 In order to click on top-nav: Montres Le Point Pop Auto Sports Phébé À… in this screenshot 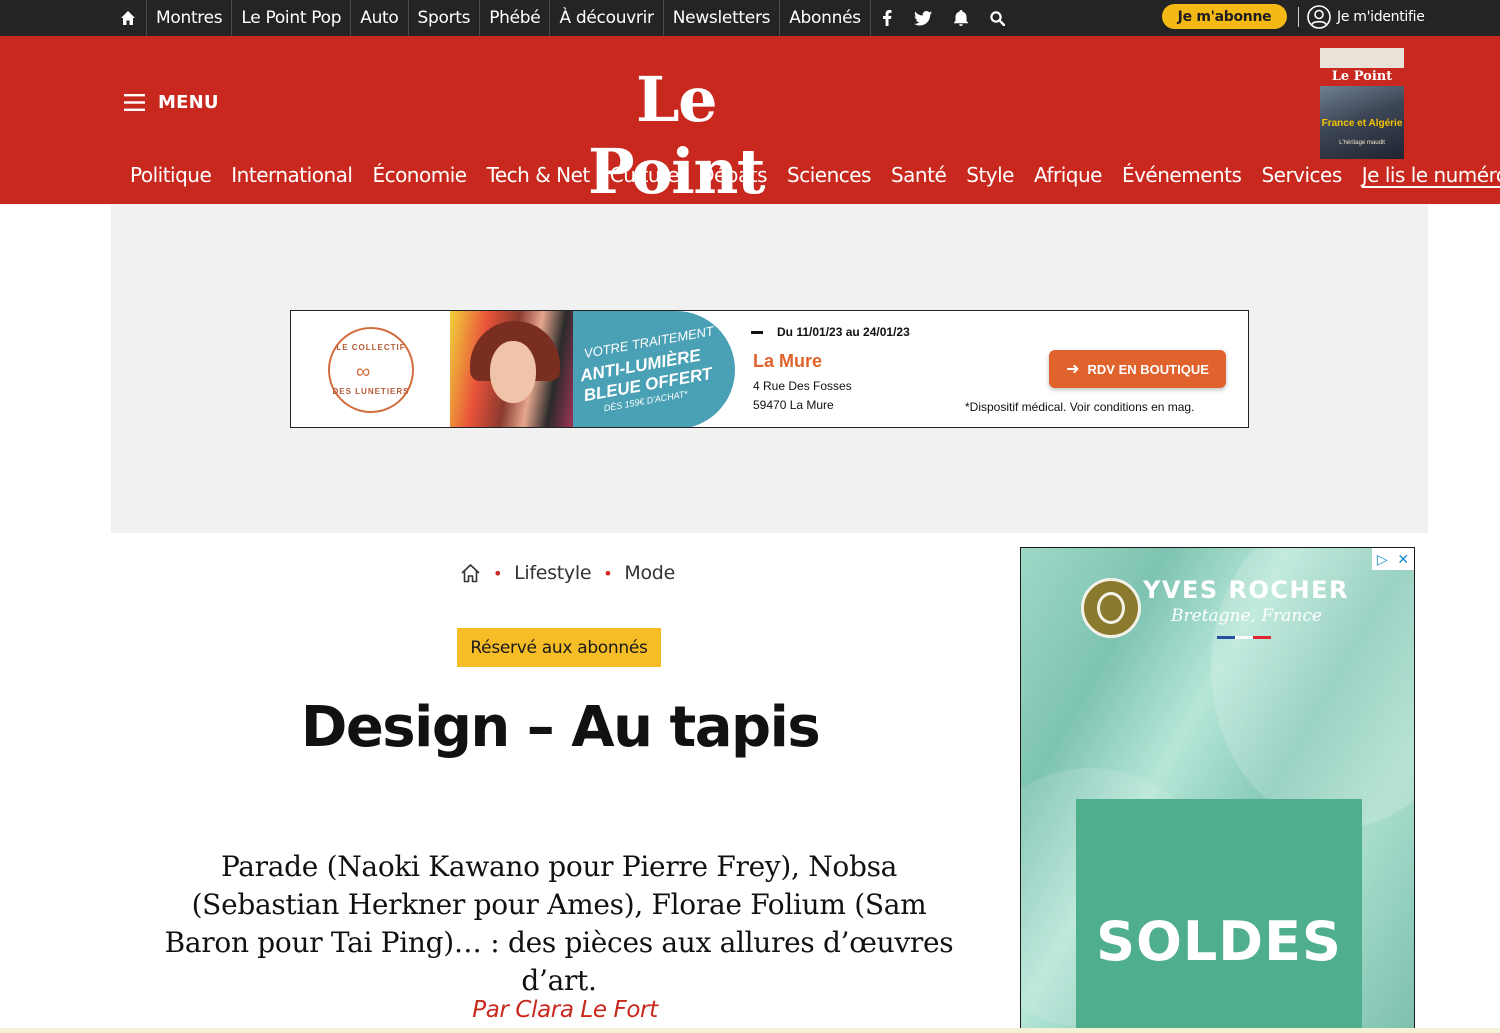, I will do `click(564, 18)`.